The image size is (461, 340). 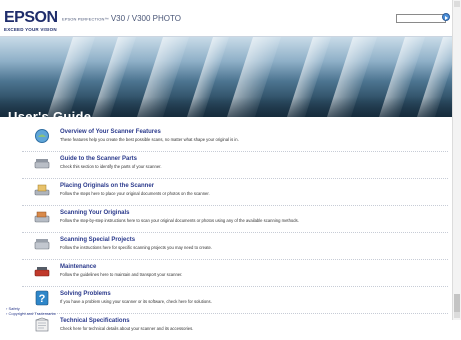 I want to click on item-title: Scanning Your Originals, so click(x=94, y=213).